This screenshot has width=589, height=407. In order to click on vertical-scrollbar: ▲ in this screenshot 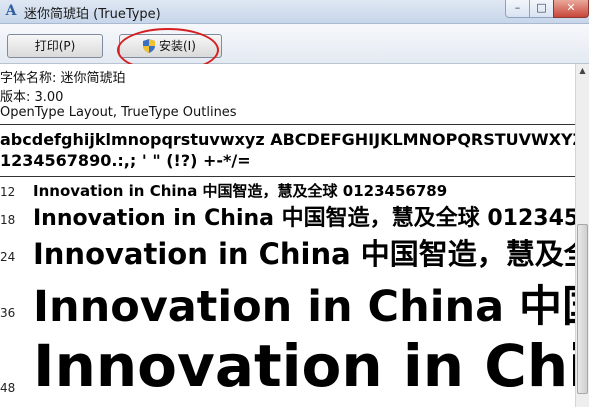, I will do `click(582, 235)`.